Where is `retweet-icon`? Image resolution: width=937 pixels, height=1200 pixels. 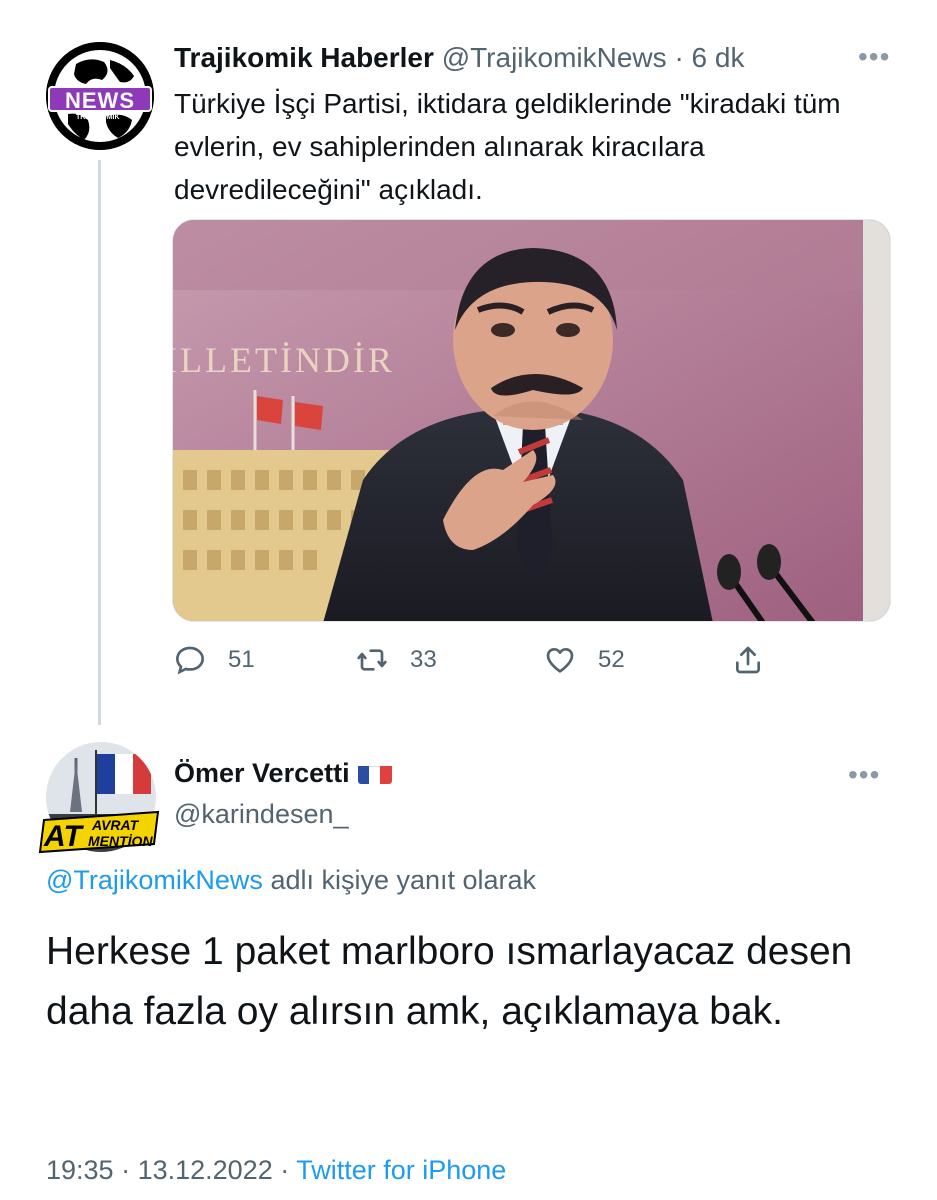
retweet-icon is located at coordinates (372, 660).